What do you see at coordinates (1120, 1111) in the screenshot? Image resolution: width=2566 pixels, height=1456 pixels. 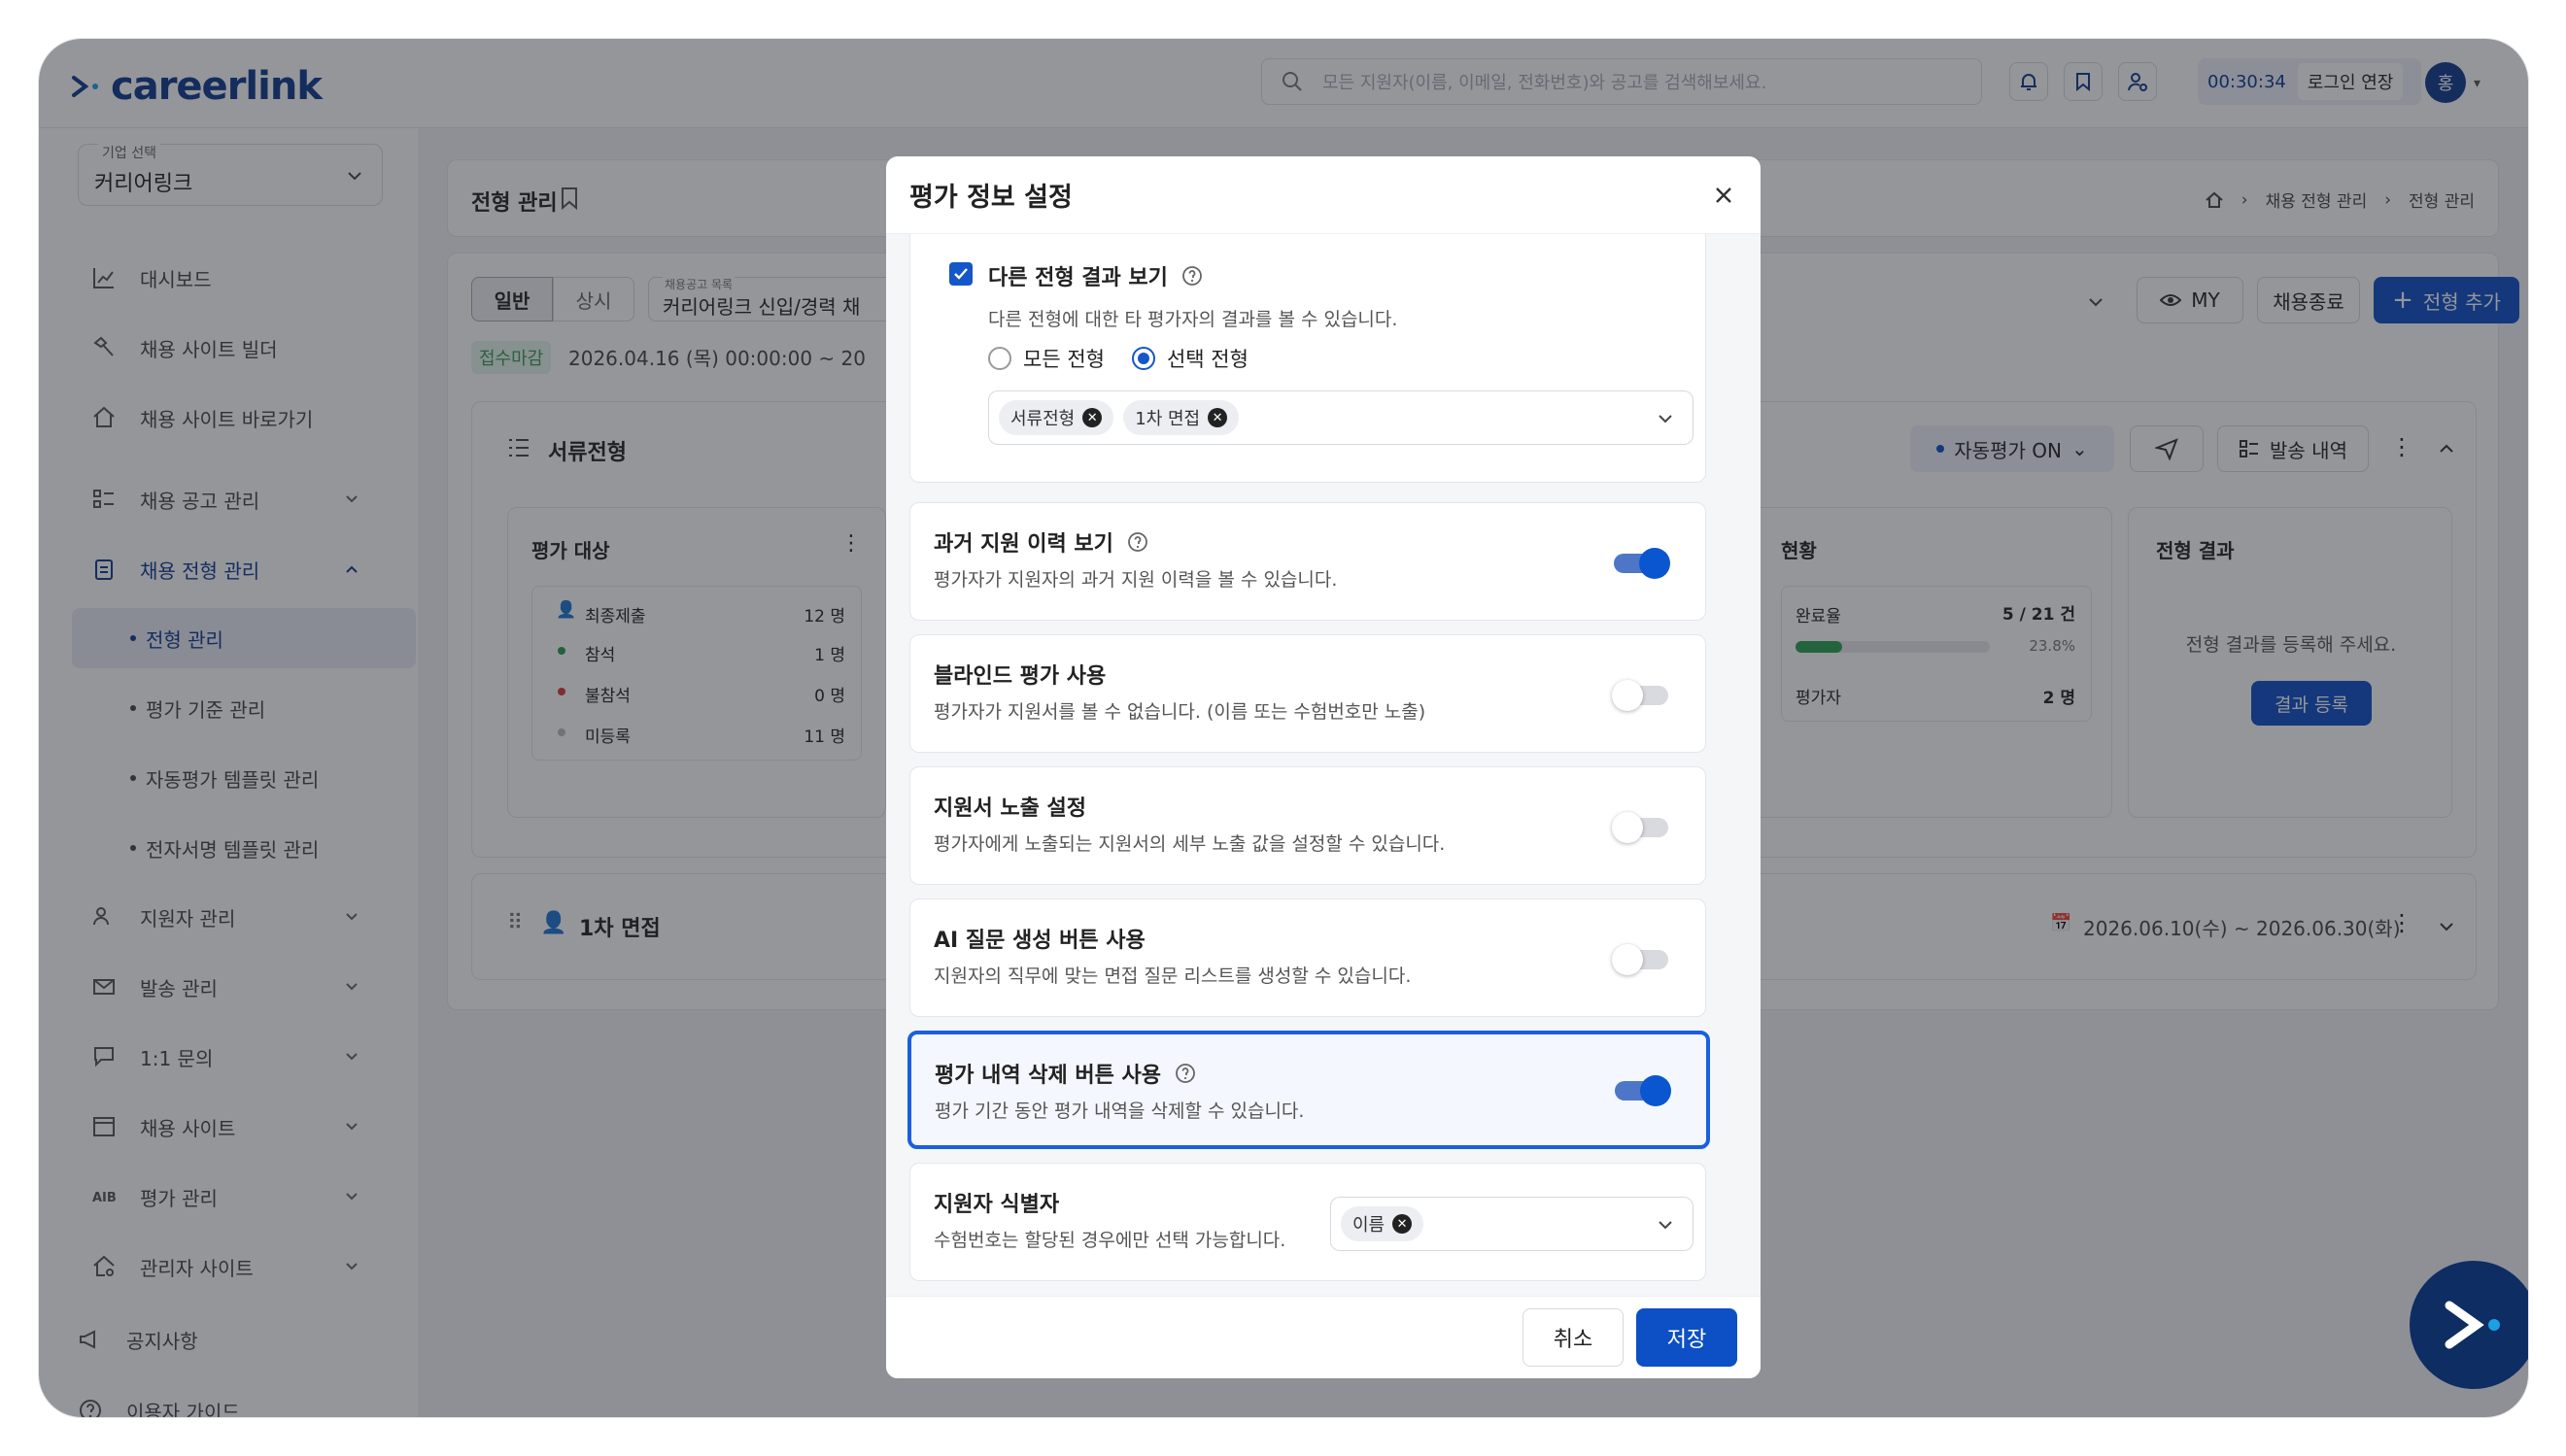 I see `setting-desc: 평가 기간 동안 평가 내역을 삭제할 수 있습니다.` at bounding box center [1120, 1111].